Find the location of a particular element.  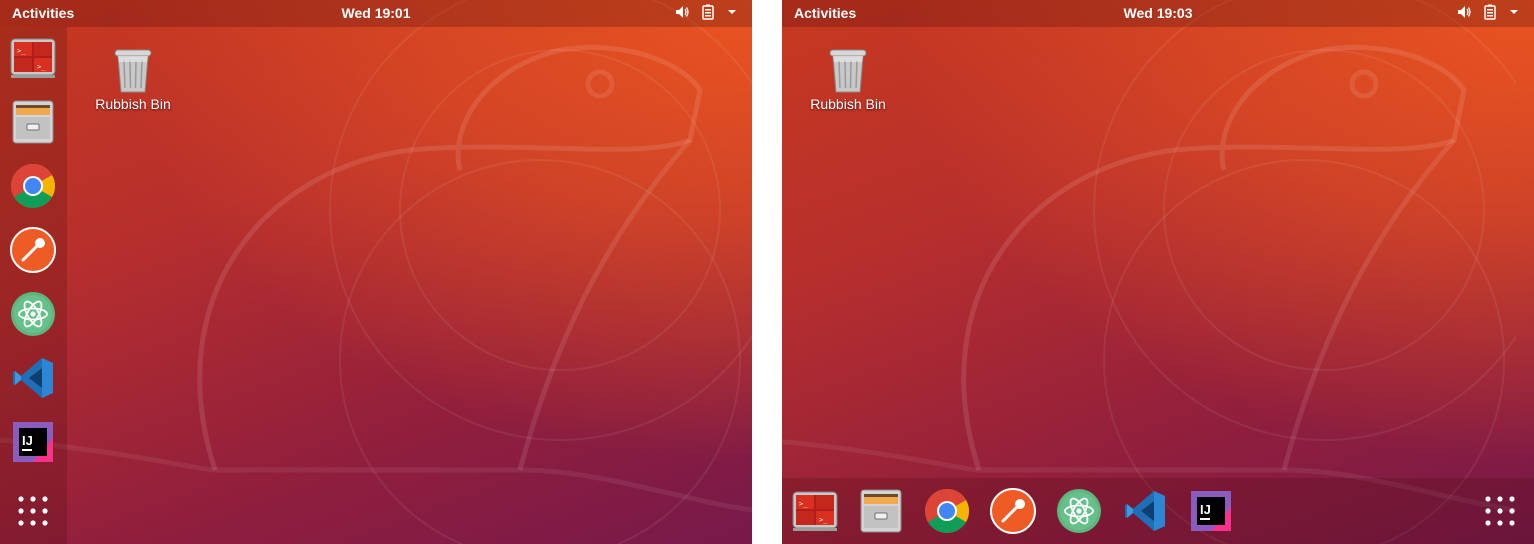

clock: Wed 19:03 is located at coordinates (1158, 13).